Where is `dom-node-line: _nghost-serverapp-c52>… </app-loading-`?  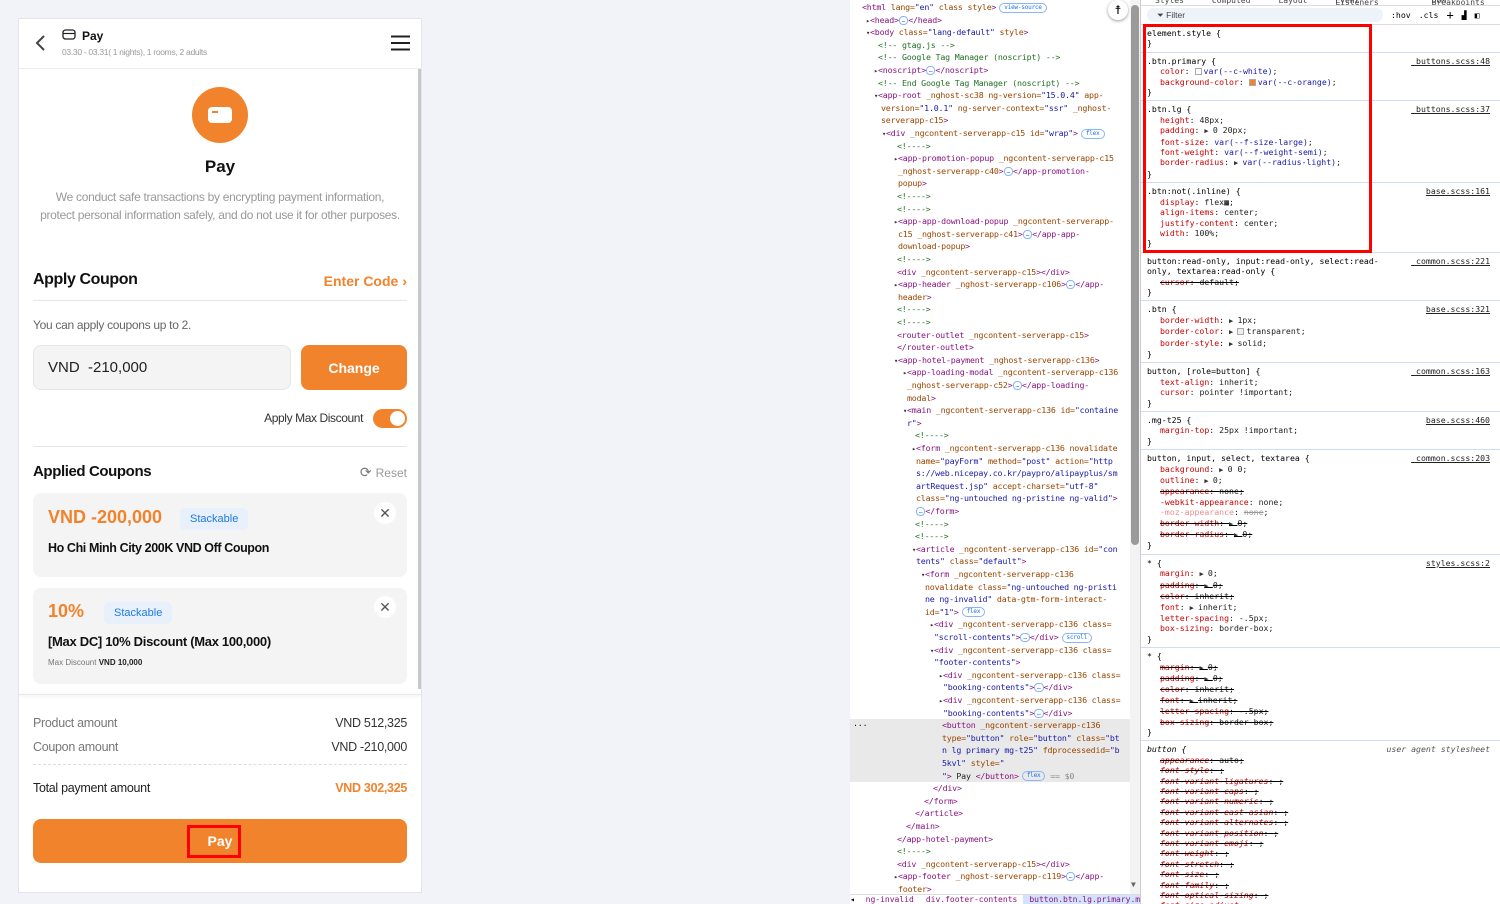
dom-node-line: _nghost-serverapp-c52>… </app-loading- is located at coordinates (1018, 385).